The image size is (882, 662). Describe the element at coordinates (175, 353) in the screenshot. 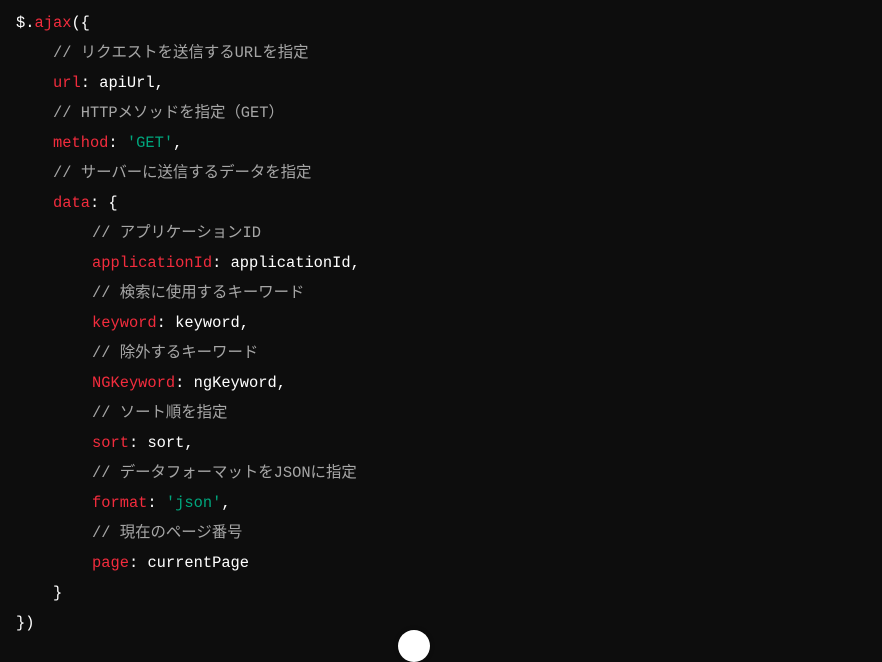

I see `code-comment: // 除外するキーワード` at that location.